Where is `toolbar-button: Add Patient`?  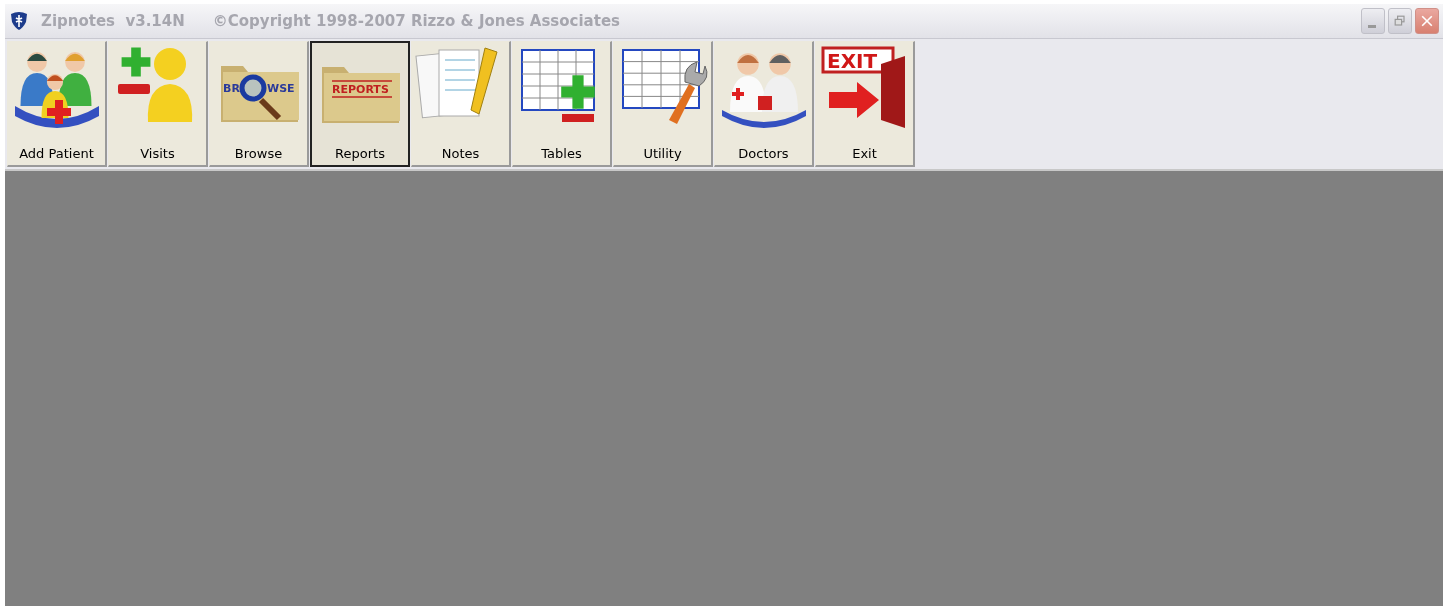
toolbar-button: Add Patient is located at coordinates (57, 104).